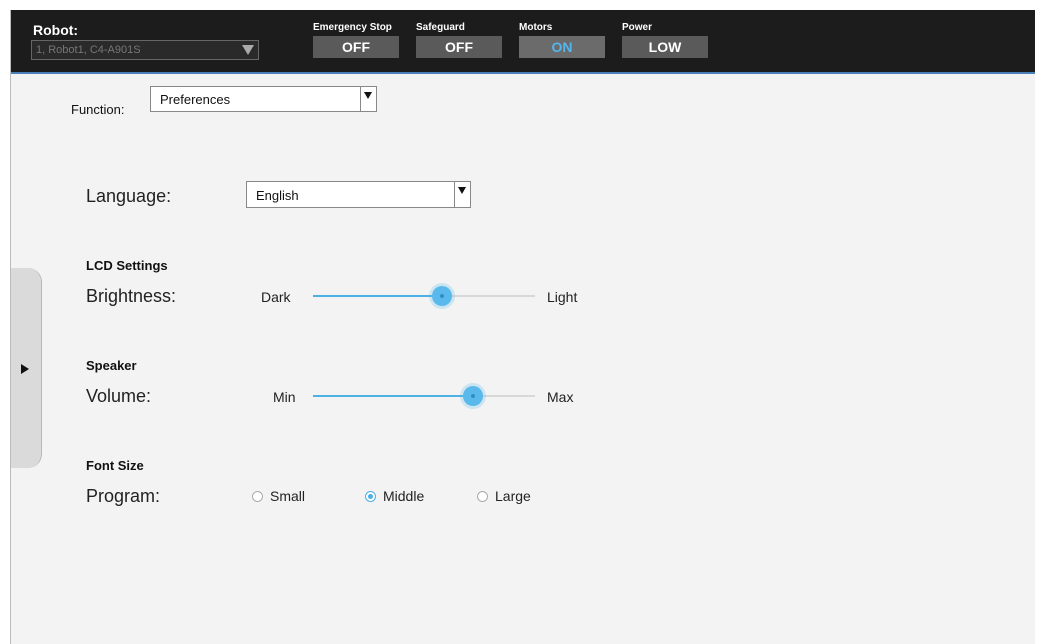 Image resolution: width=1038 pixels, height=644 pixels. What do you see at coordinates (665, 47) in the screenshot?
I see `power-value: LOW` at bounding box center [665, 47].